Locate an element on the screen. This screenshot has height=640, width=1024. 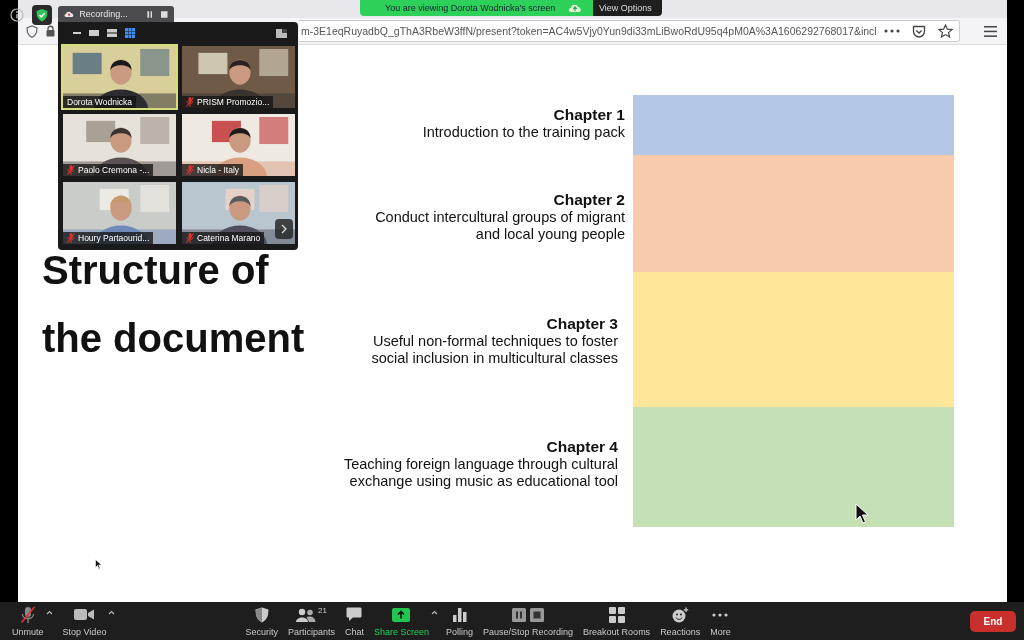
chevron-right-icon is located at coordinates (284, 229).